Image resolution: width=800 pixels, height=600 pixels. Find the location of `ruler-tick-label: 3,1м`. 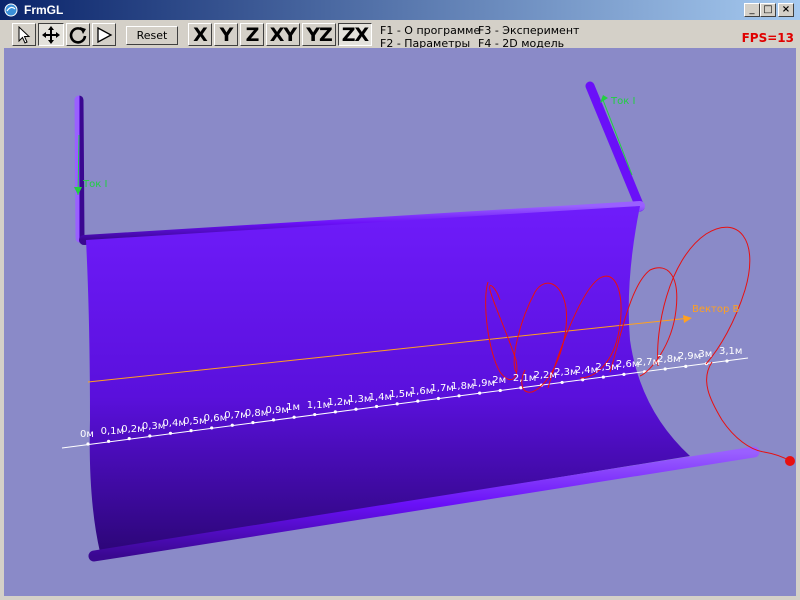

ruler-tick-label: 3,1м is located at coordinates (731, 351).